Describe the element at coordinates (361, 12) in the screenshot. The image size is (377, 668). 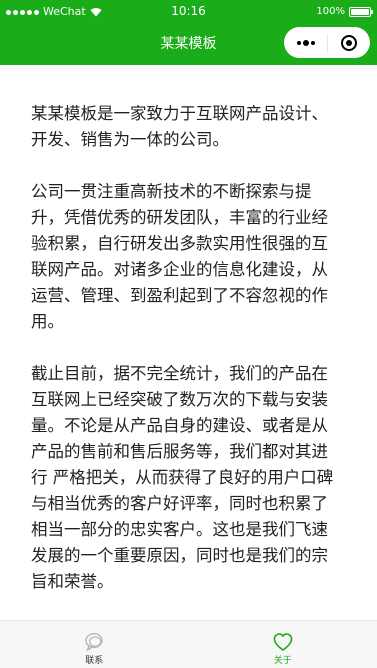
I see `battery-icon` at that location.